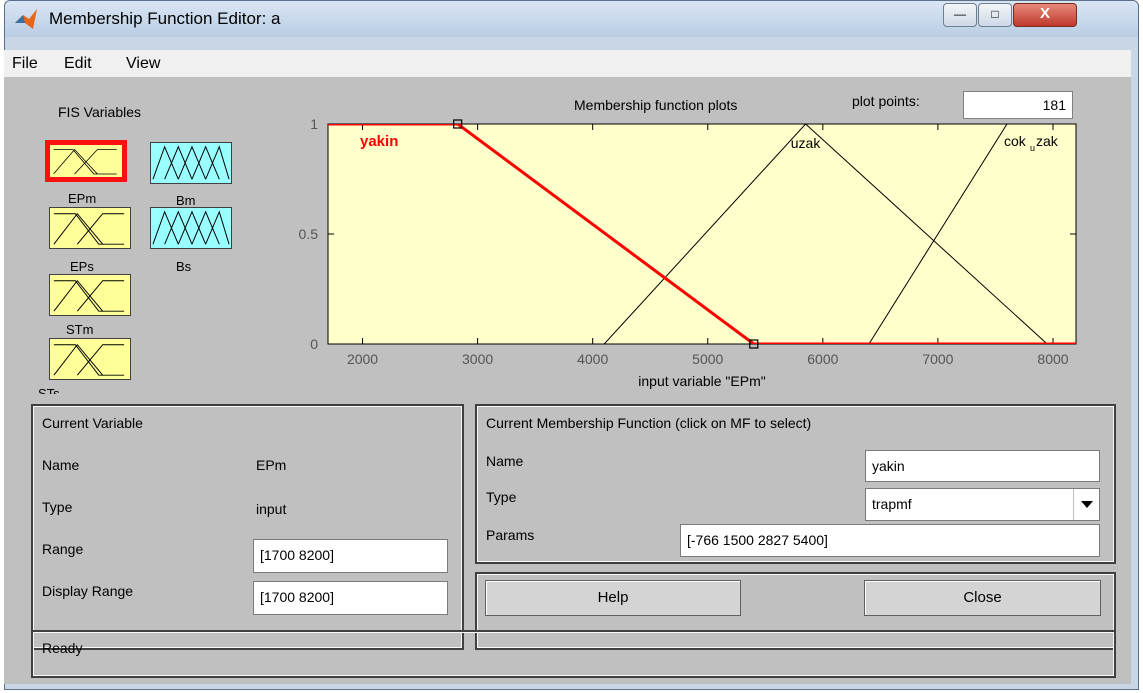 The width and height of the screenshot is (1143, 693). What do you see at coordinates (982, 504) in the screenshot?
I see `mf-type-dropdown: trapmf` at bounding box center [982, 504].